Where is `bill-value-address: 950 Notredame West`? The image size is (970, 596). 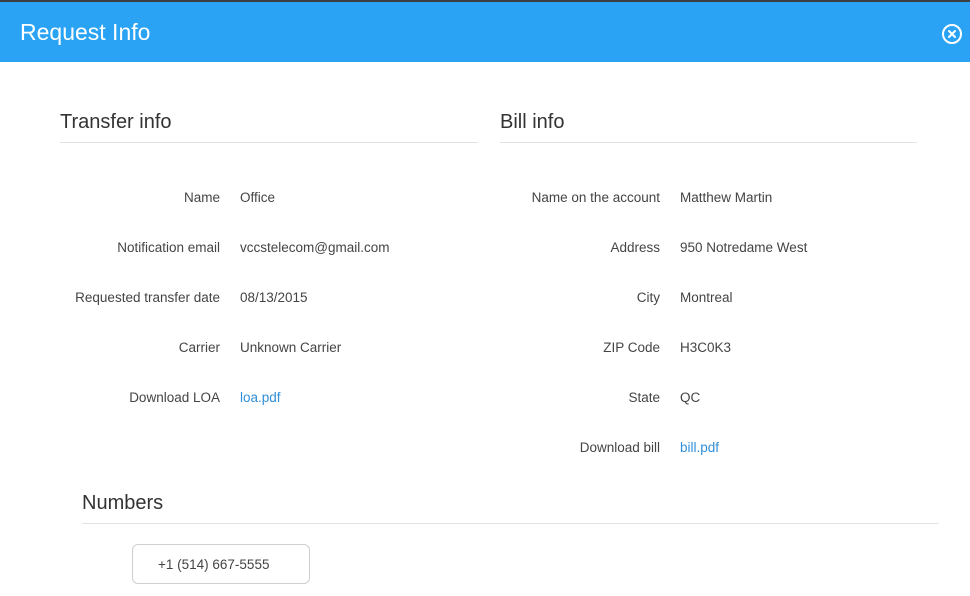
bill-value-address: 950 Notredame West is located at coordinates (744, 247).